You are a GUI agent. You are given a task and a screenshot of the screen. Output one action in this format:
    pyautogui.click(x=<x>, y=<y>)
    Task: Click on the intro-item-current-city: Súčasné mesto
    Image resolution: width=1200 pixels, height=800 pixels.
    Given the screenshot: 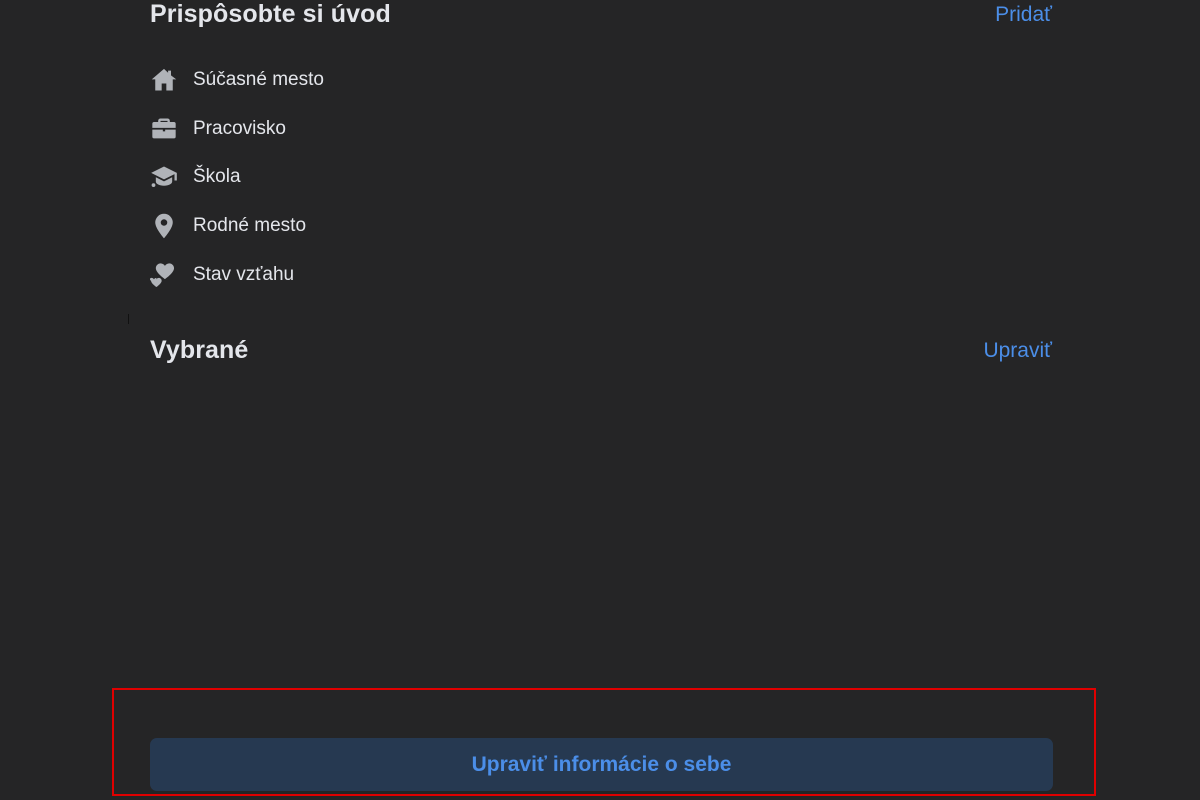 What is the action you would take?
    pyautogui.click(x=237, y=80)
    